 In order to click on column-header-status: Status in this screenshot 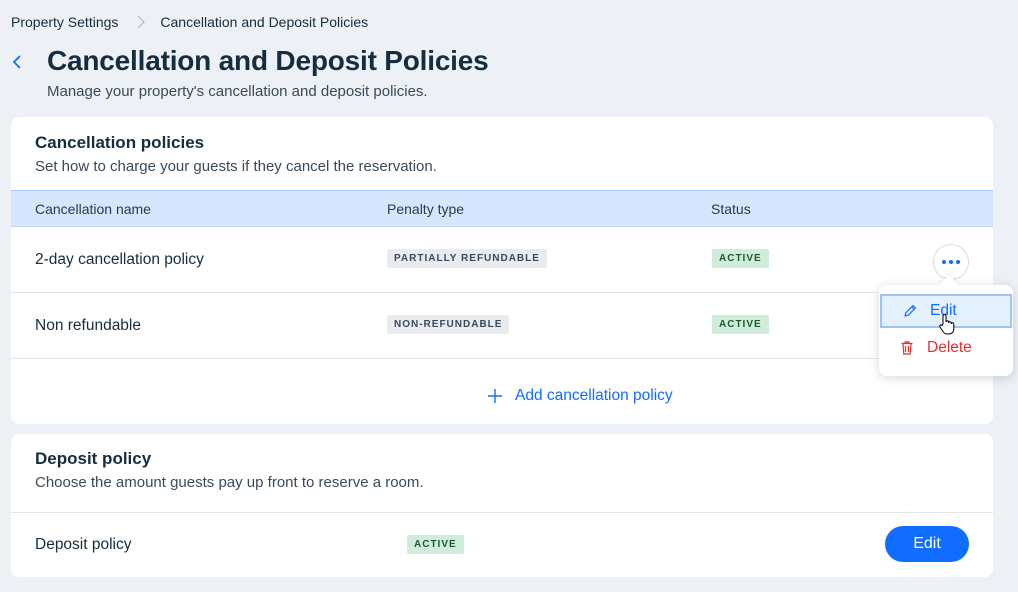, I will do `click(731, 209)`.